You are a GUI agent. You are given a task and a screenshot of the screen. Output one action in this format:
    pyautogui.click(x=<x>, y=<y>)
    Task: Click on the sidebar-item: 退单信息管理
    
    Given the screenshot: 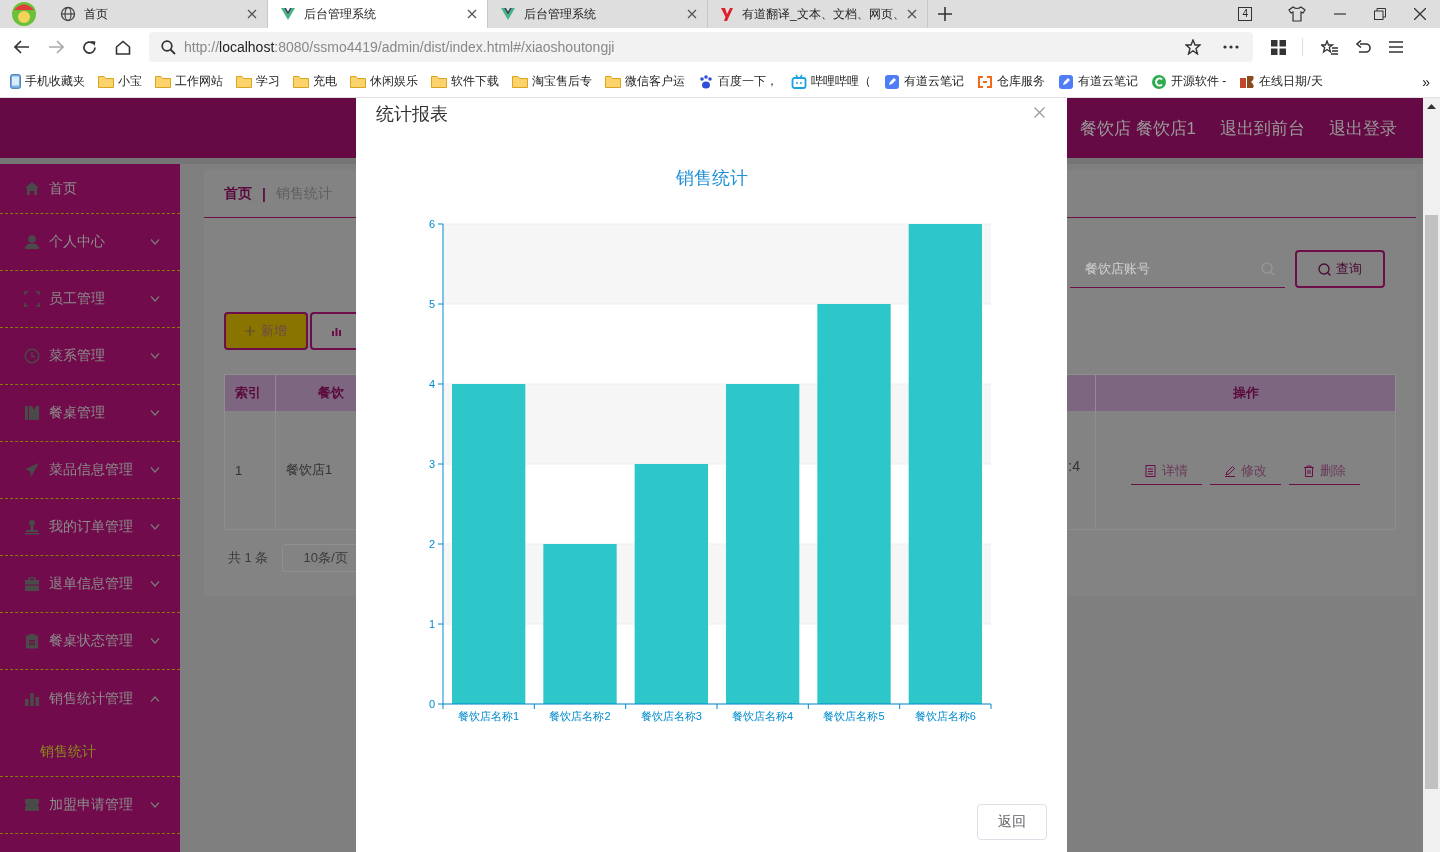 What is the action you would take?
    pyautogui.click(x=90, y=584)
    